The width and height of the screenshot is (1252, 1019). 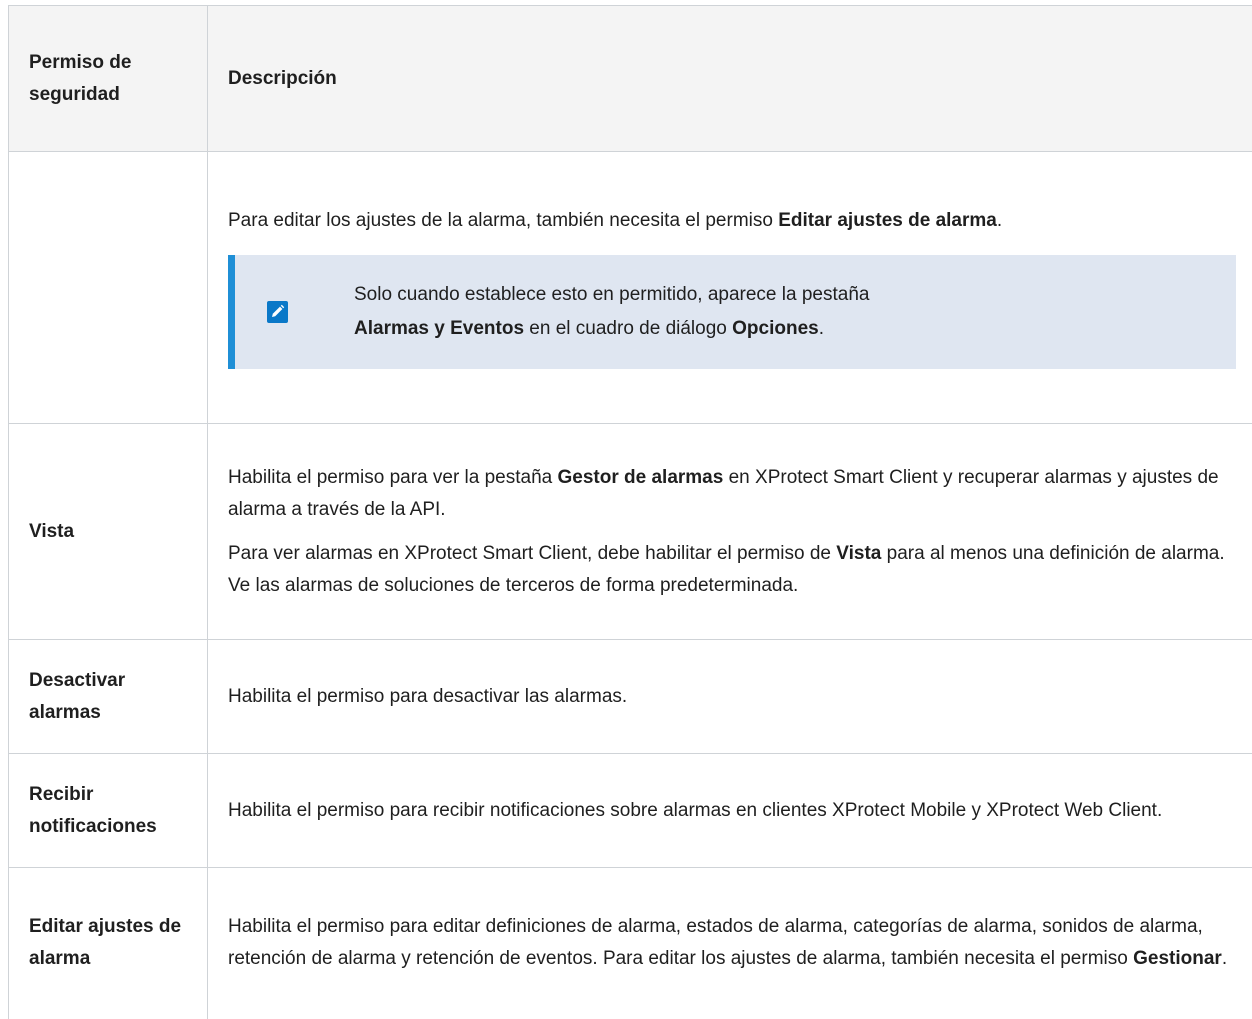 I want to click on permission-cell: Editar ajustes de alarma, so click(x=108, y=943).